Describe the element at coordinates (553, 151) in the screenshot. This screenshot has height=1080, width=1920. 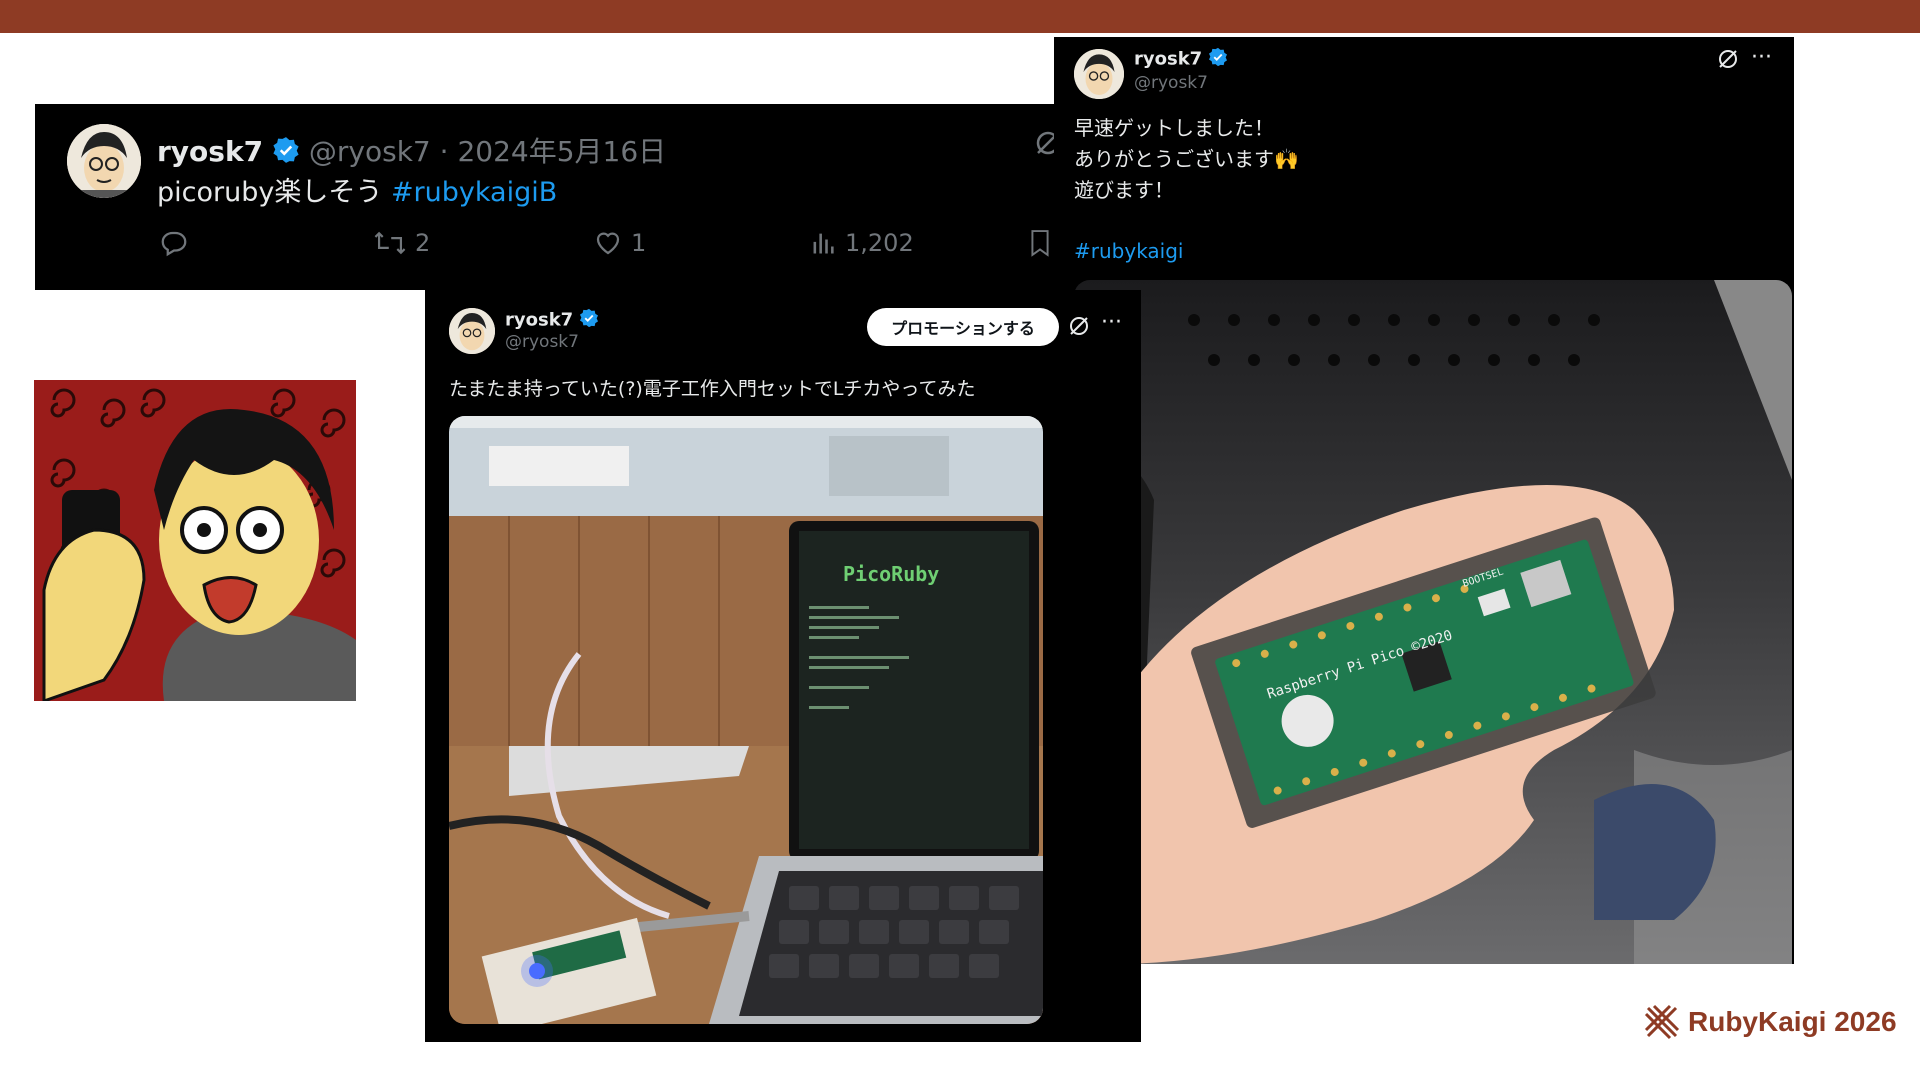
I see `tweet-date: · 2024年5月16日` at that location.